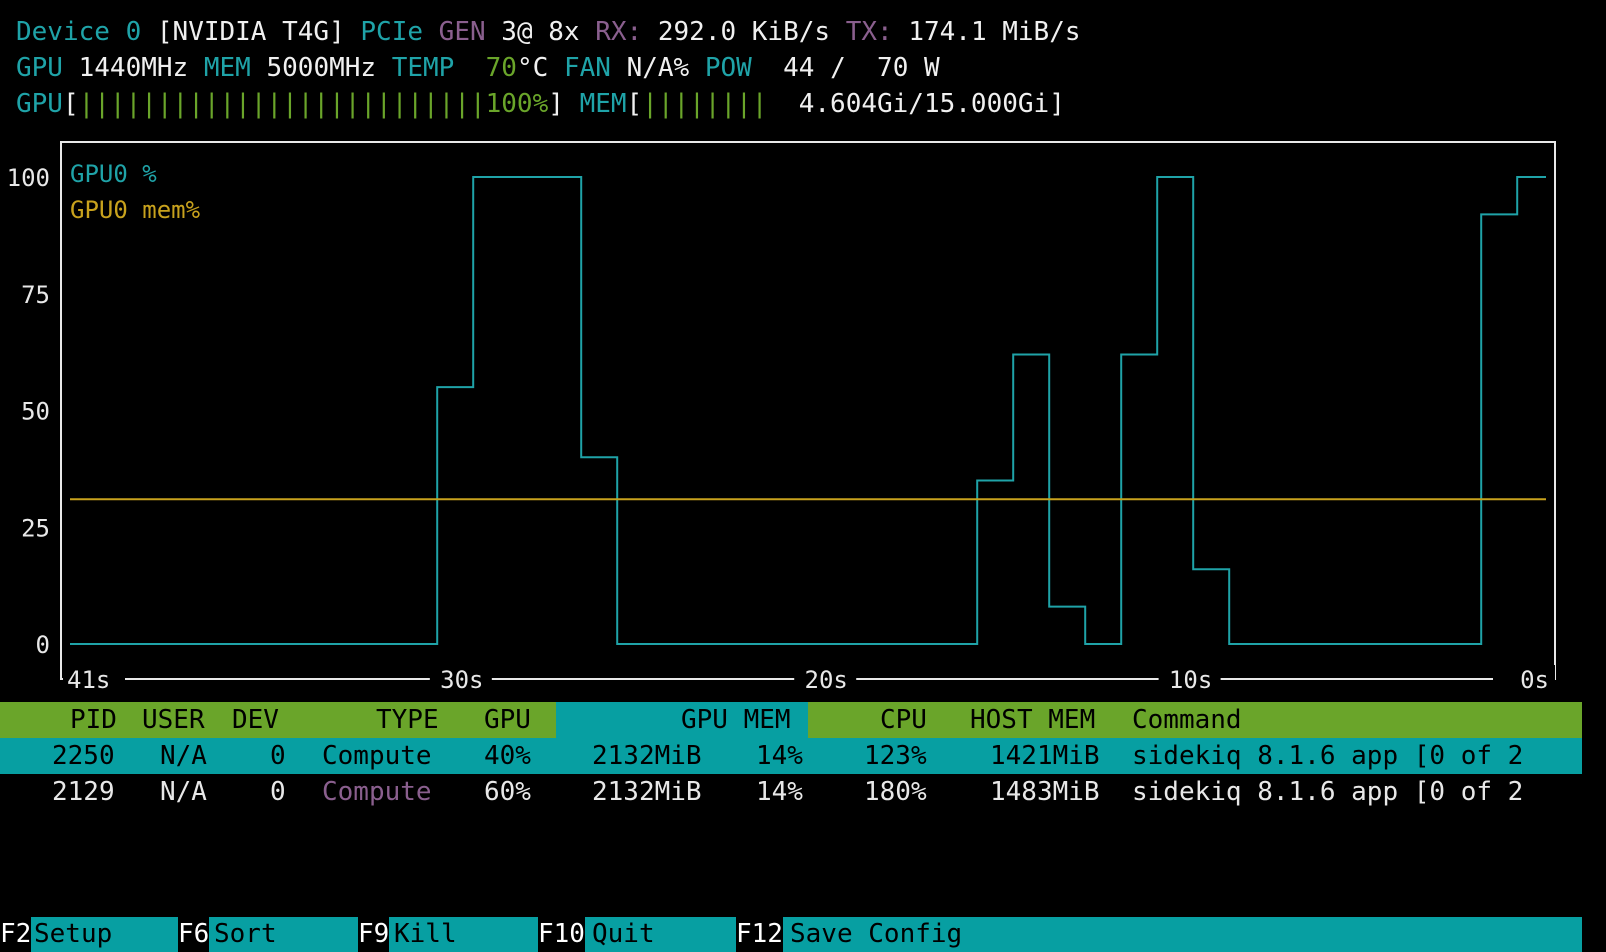 The height and width of the screenshot is (952, 1606). Describe the element at coordinates (93, 720) in the screenshot. I see `col-pid: PID` at that location.